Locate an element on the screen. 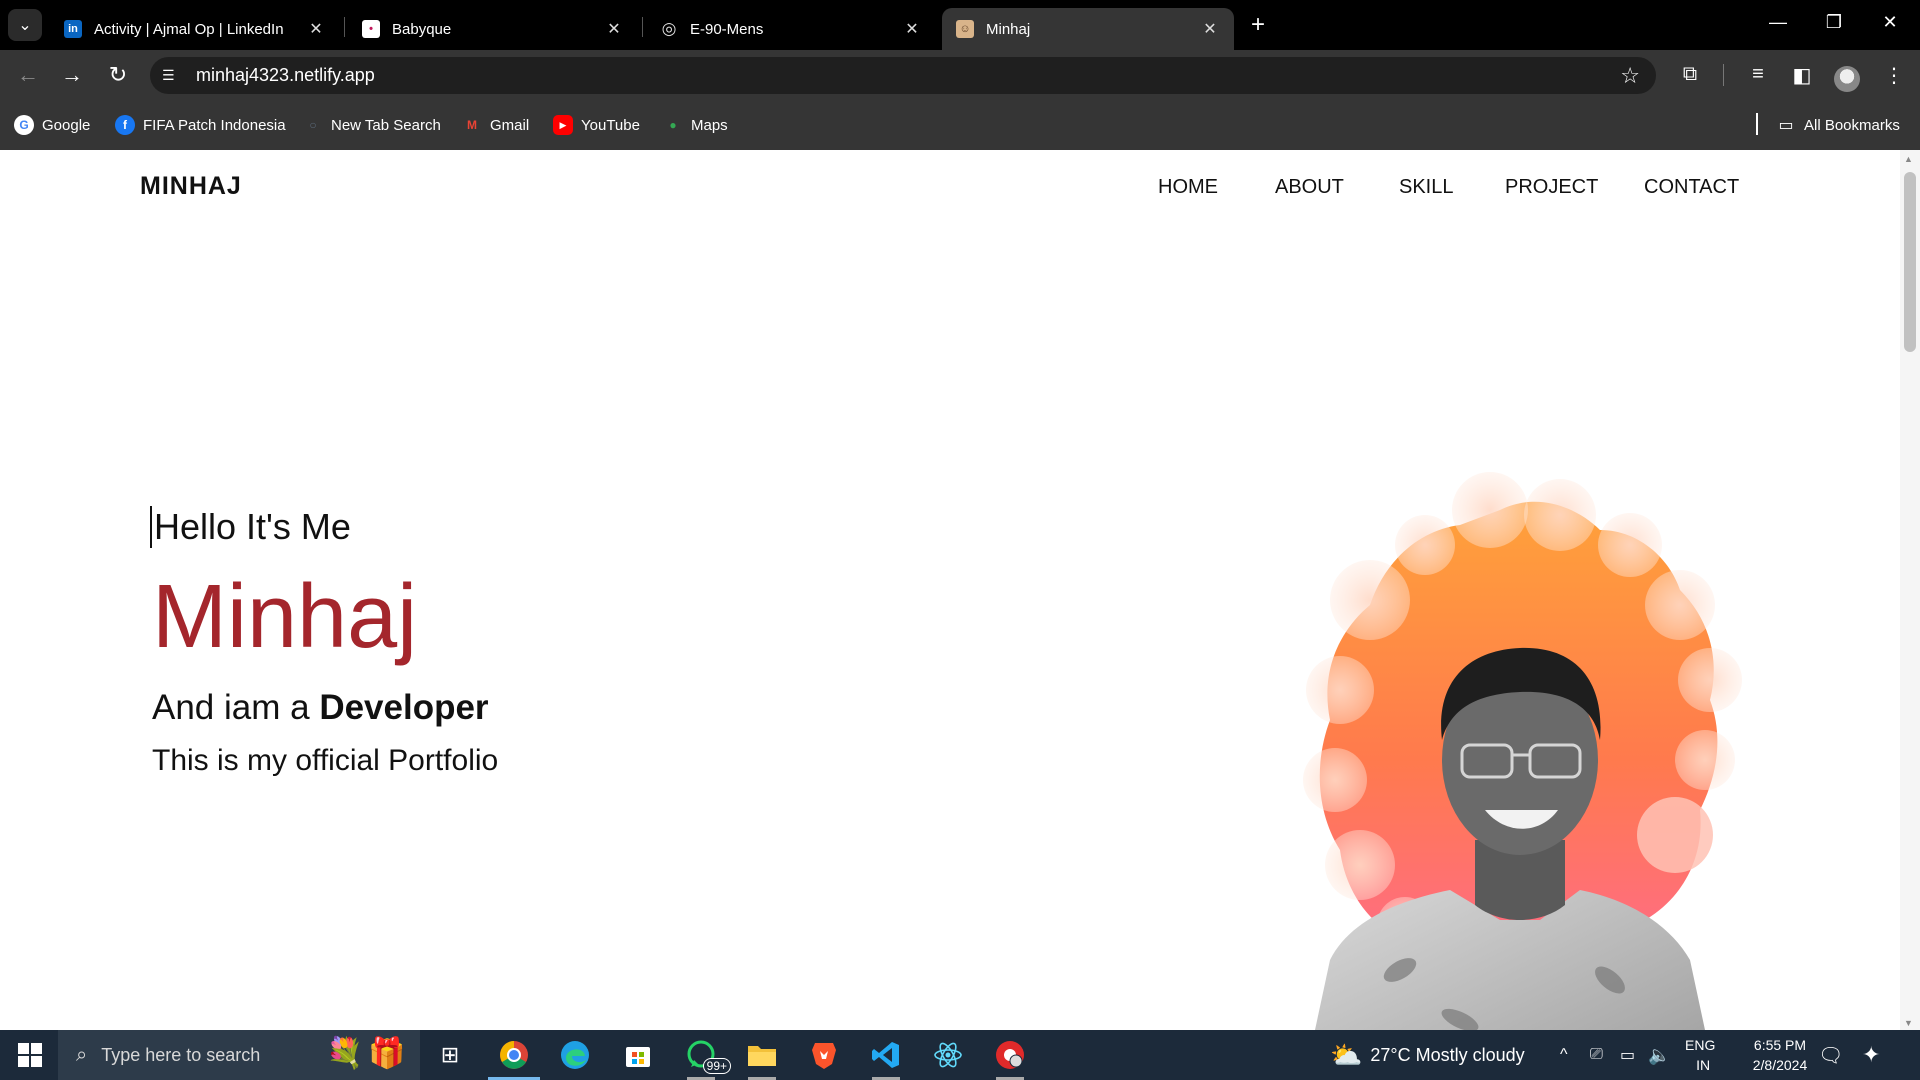 Image resolution: width=1920 pixels, height=1080 pixels. brave-logo is located at coordinates (824, 1056).